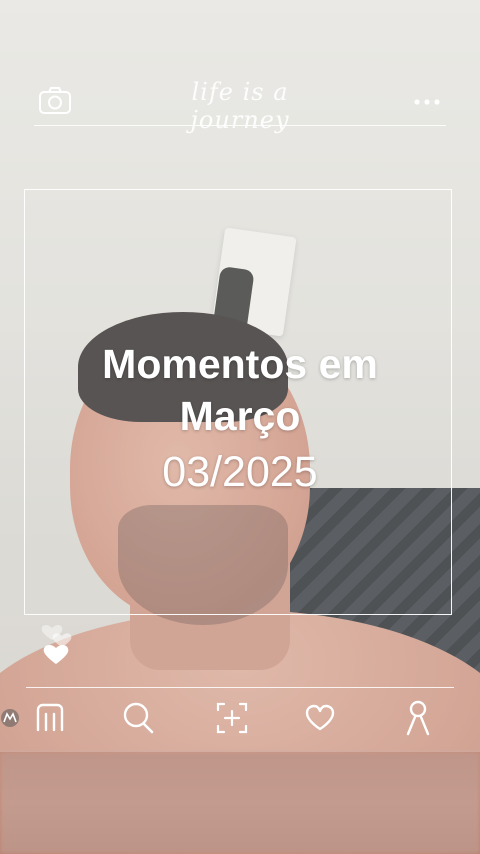 This screenshot has width=480, height=854. I want to click on hearts-icon, so click(56, 644).